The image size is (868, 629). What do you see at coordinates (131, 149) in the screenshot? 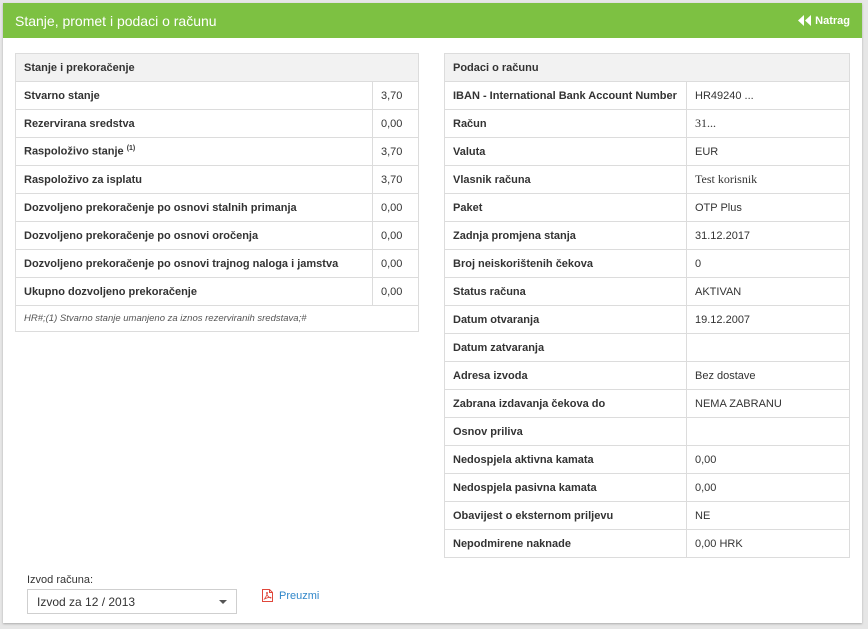
I see `footnote-marker: (1)` at bounding box center [131, 149].